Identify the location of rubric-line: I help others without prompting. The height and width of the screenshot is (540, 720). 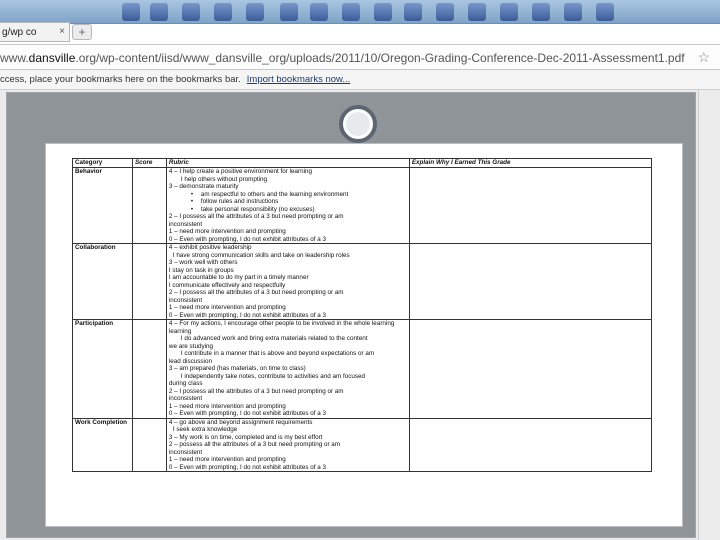
(223, 179).